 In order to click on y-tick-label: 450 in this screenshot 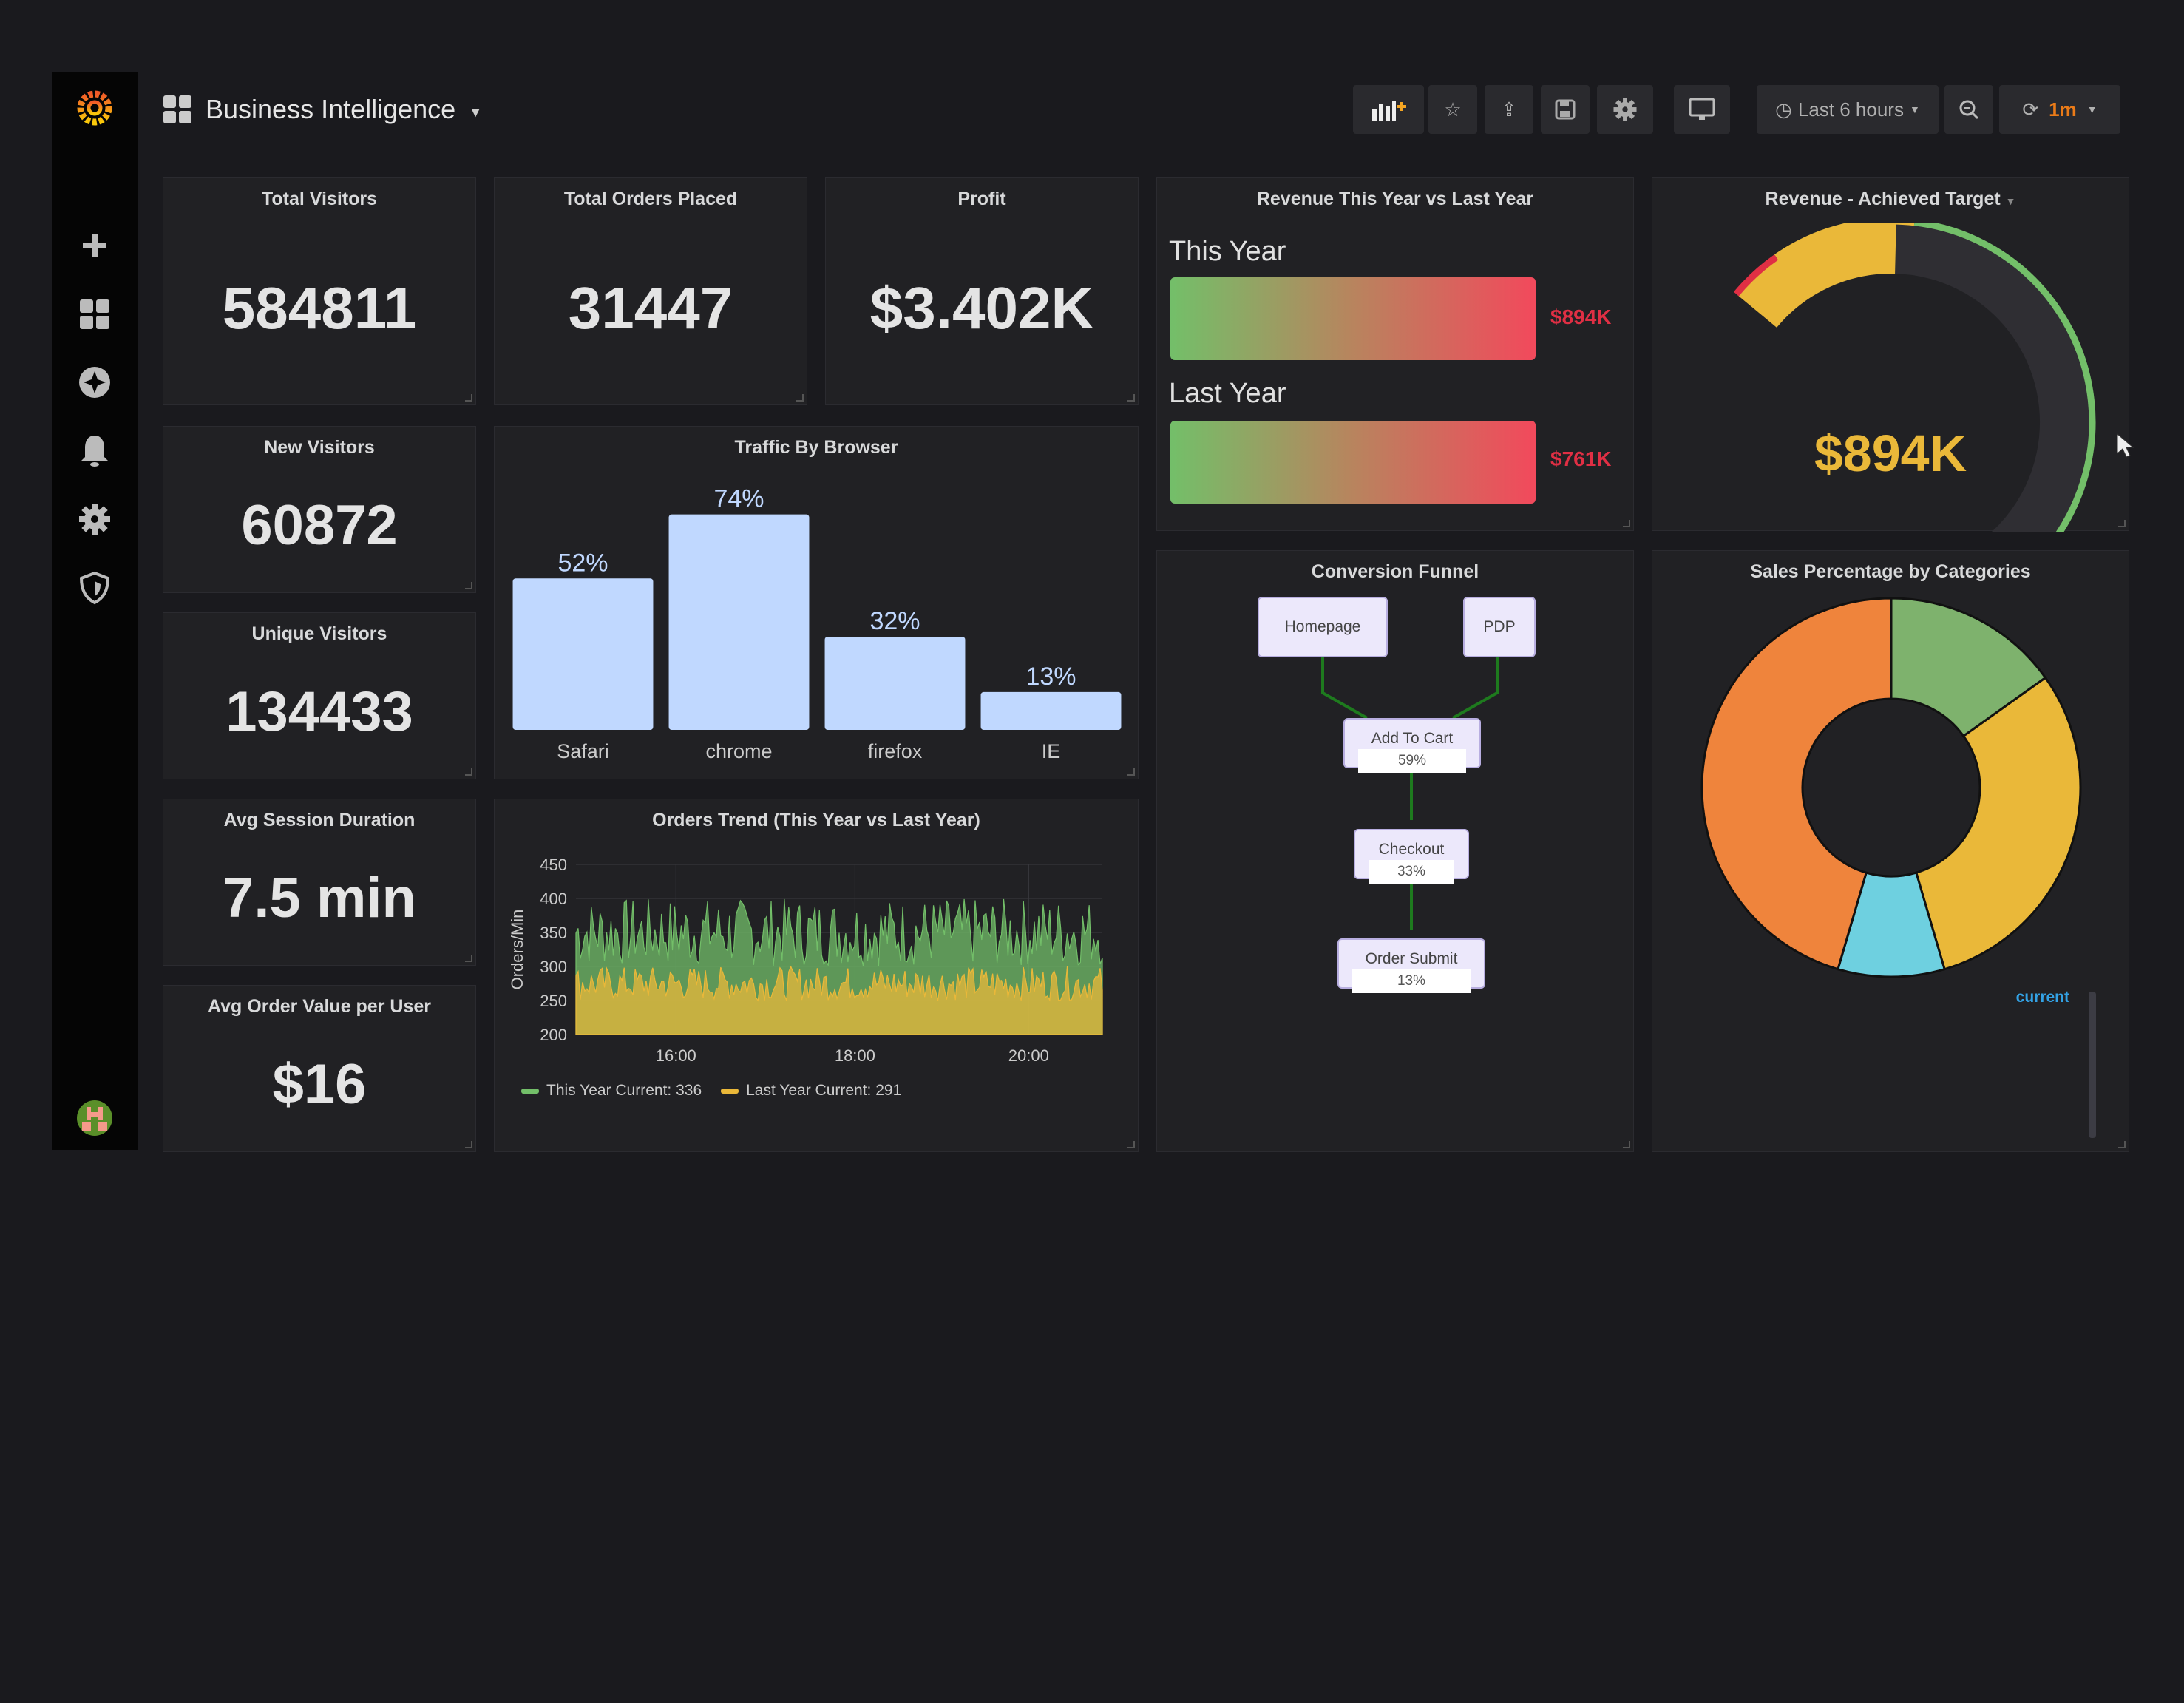, I will do `click(553, 865)`.